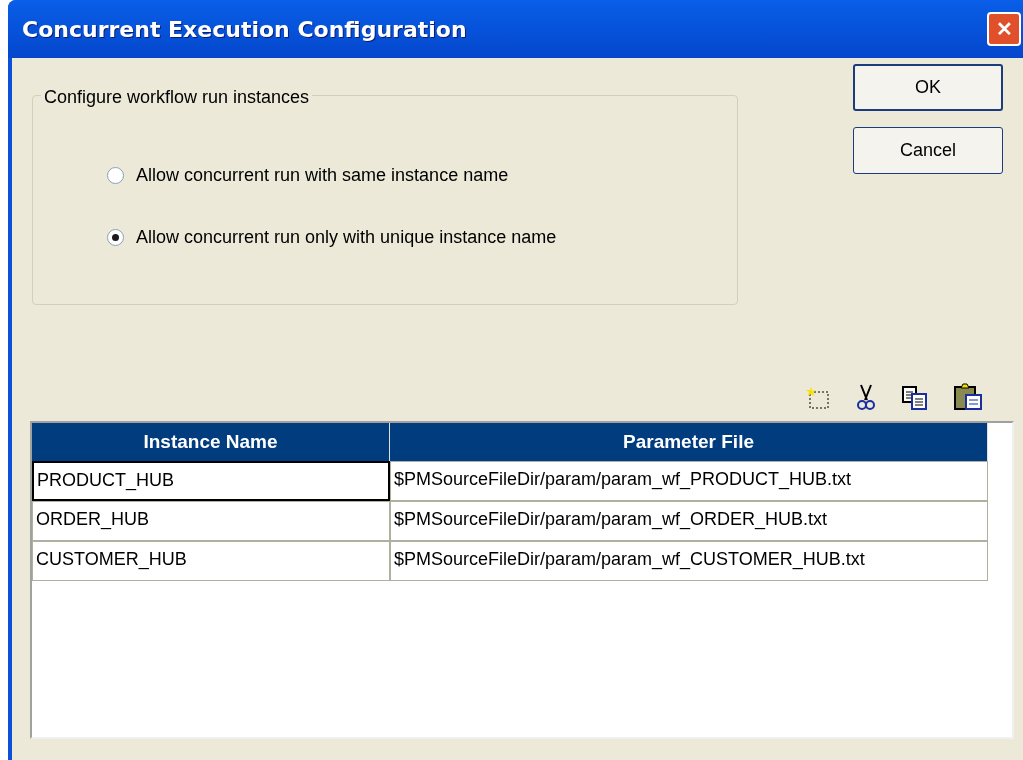 The height and width of the screenshot is (760, 1023). What do you see at coordinates (689, 481) in the screenshot?
I see `table-cell: $PMSourceFileDir/param/param_wf_PRODUCT_HUB.txt` at bounding box center [689, 481].